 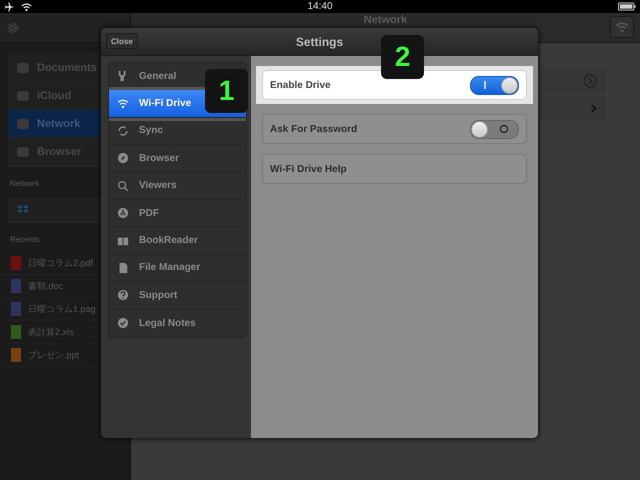 What do you see at coordinates (177, 186) in the screenshot?
I see `settings-menu-item: Viewers` at bounding box center [177, 186].